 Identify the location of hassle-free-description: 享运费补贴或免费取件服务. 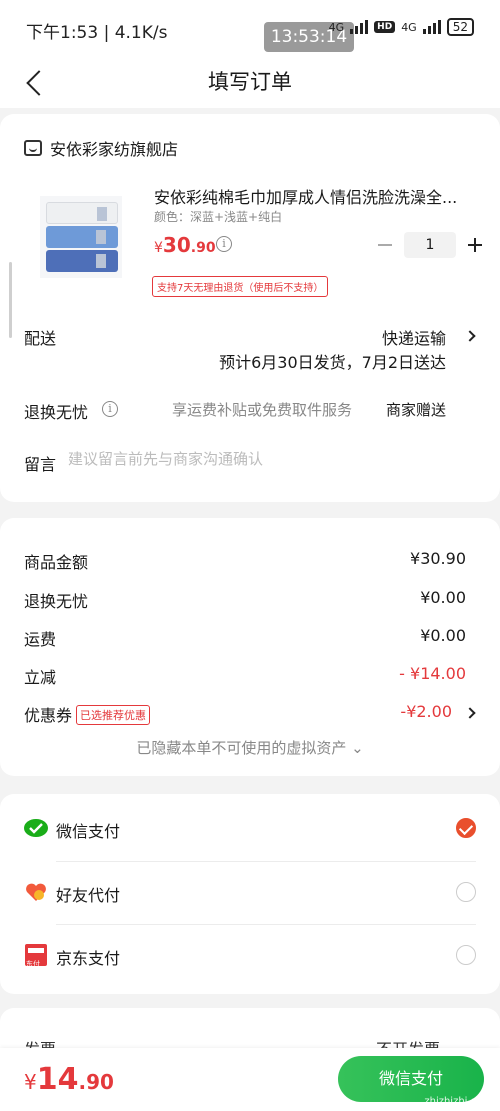
(262, 410).